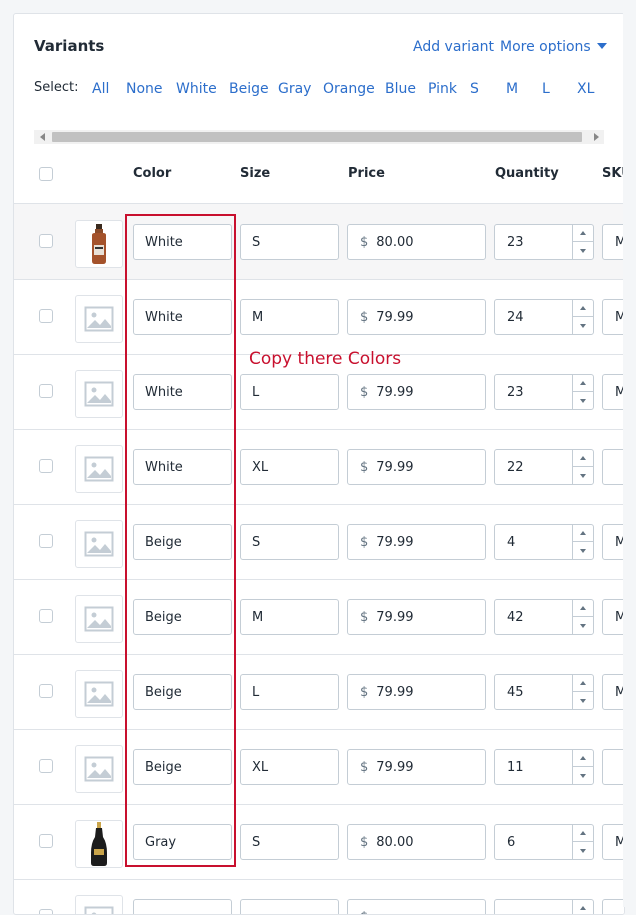 This screenshot has width=636, height=915. Describe the element at coordinates (400, 89) in the screenshot. I see `select-blue: Blue` at that location.